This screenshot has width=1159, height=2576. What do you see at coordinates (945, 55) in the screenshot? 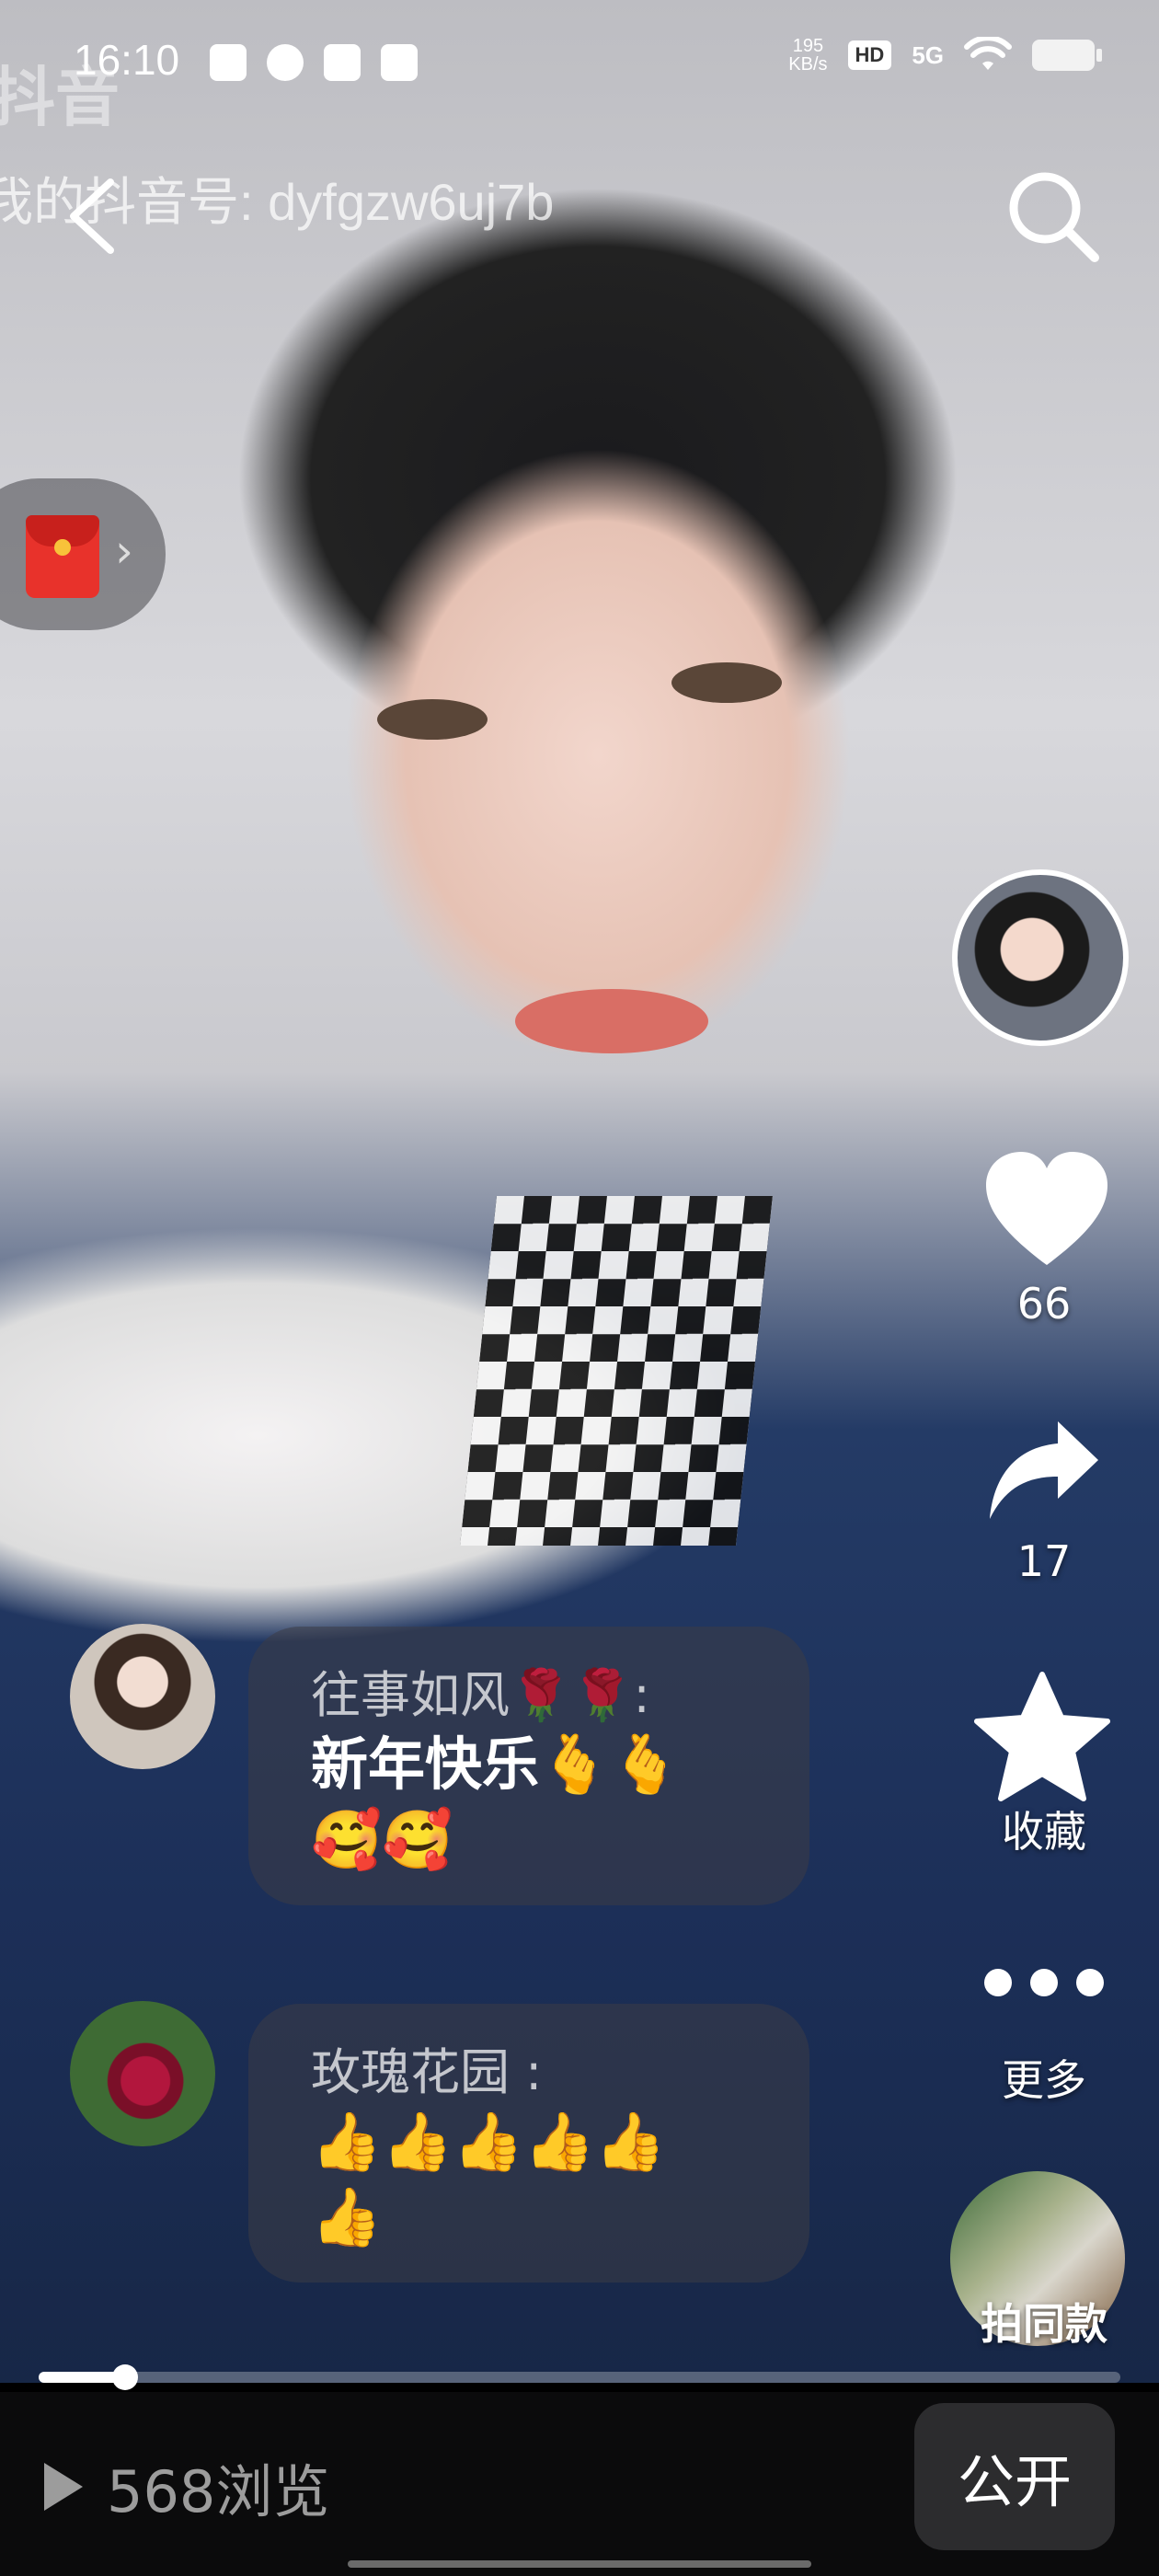
I see `status-right-group: 195 KB/s HD 5G` at bounding box center [945, 55].